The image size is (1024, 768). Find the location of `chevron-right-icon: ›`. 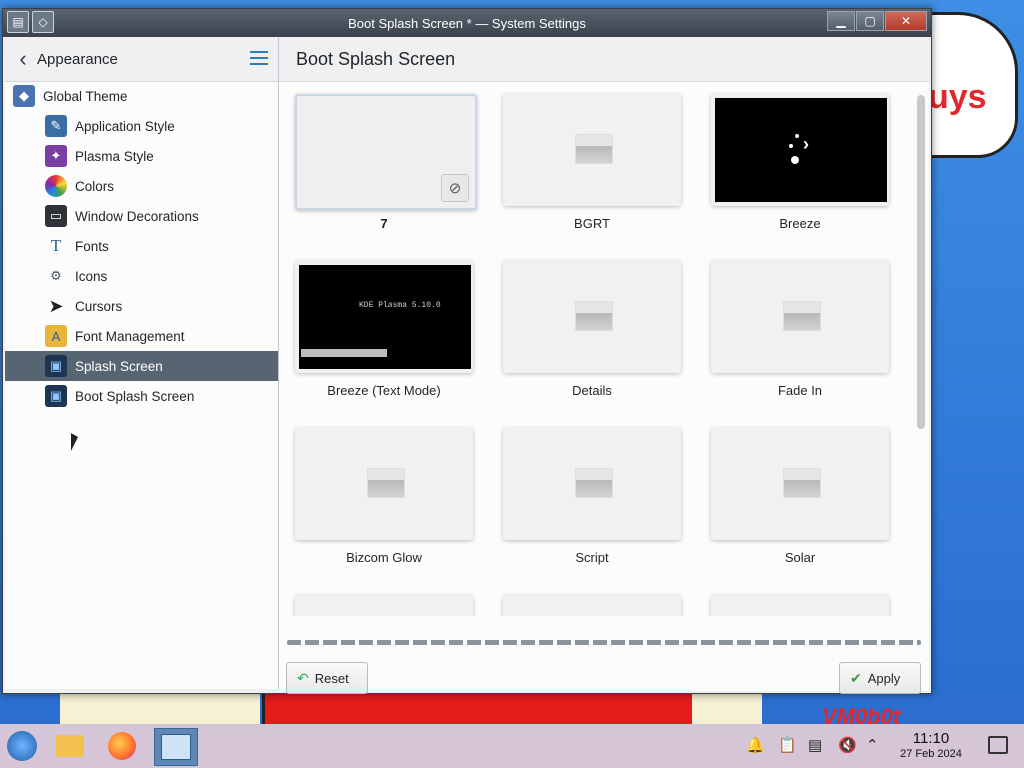

chevron-right-icon: › is located at coordinates (806, 144).